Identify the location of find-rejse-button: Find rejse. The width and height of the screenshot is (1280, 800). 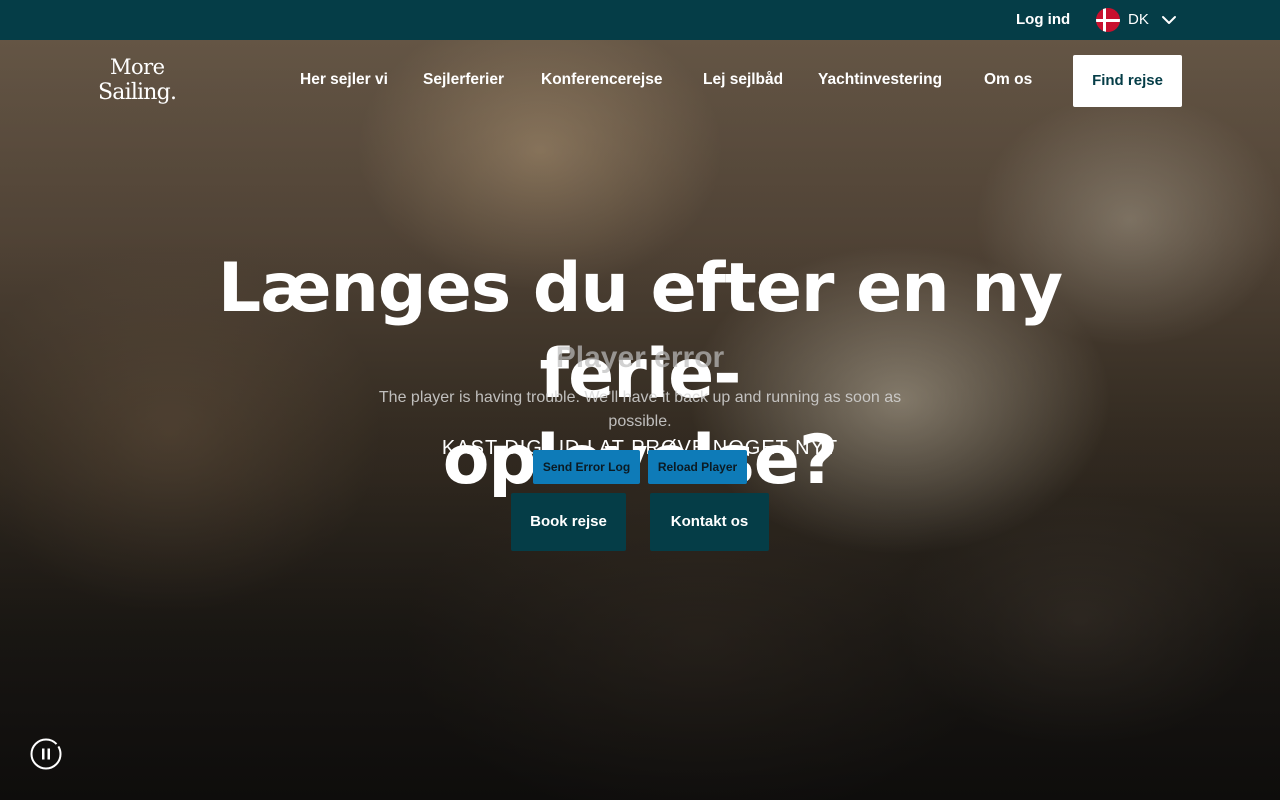
(1127, 81).